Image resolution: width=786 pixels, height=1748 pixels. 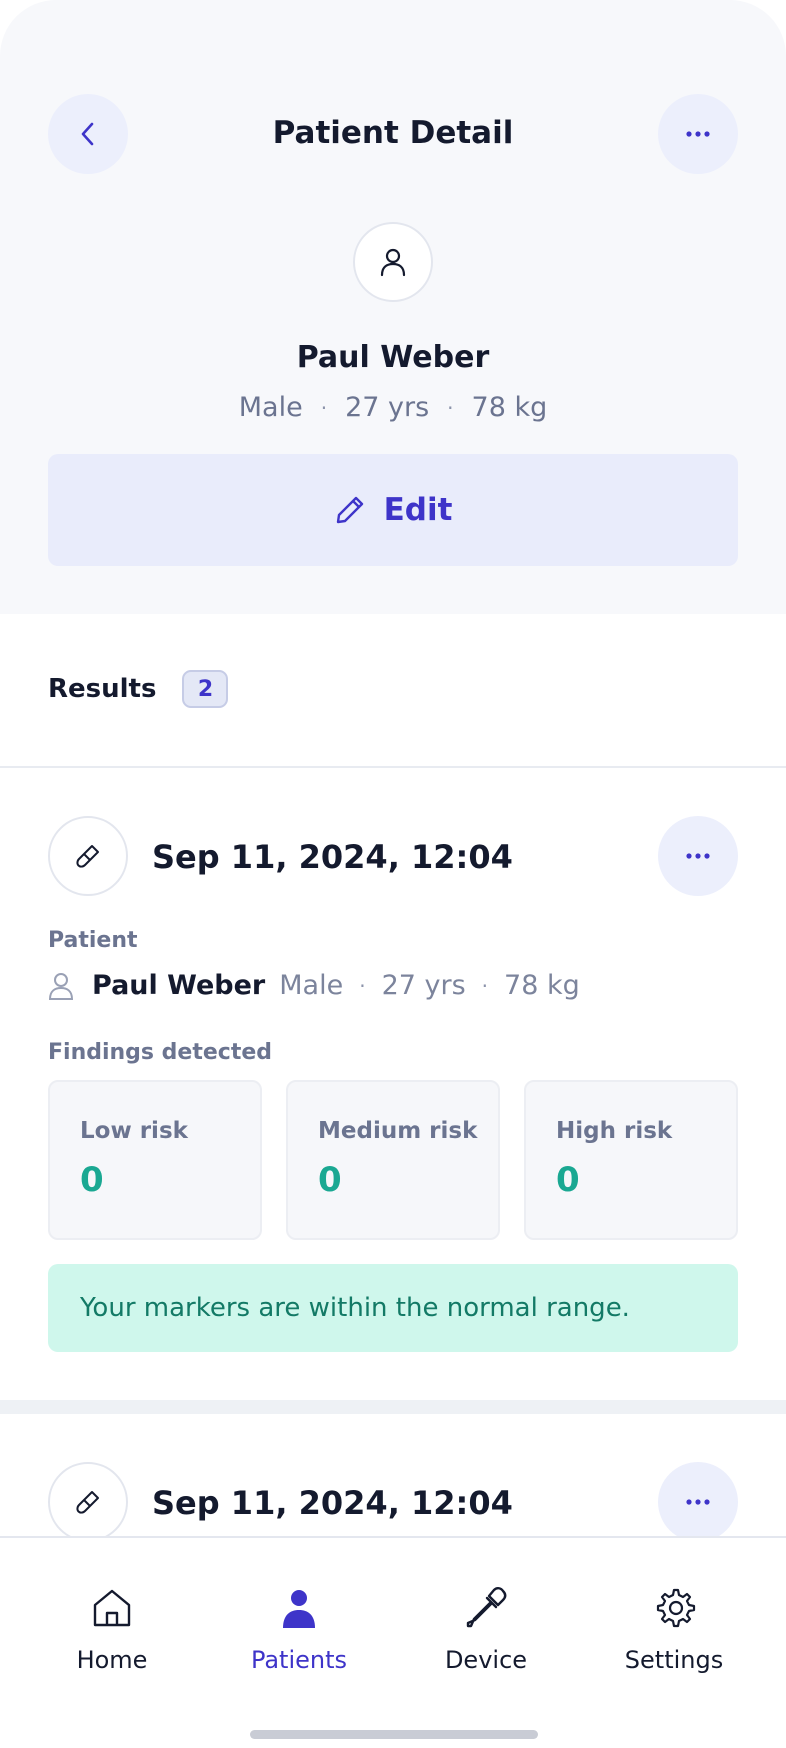 I want to click on card-separator, so click(x=393, y=1407).